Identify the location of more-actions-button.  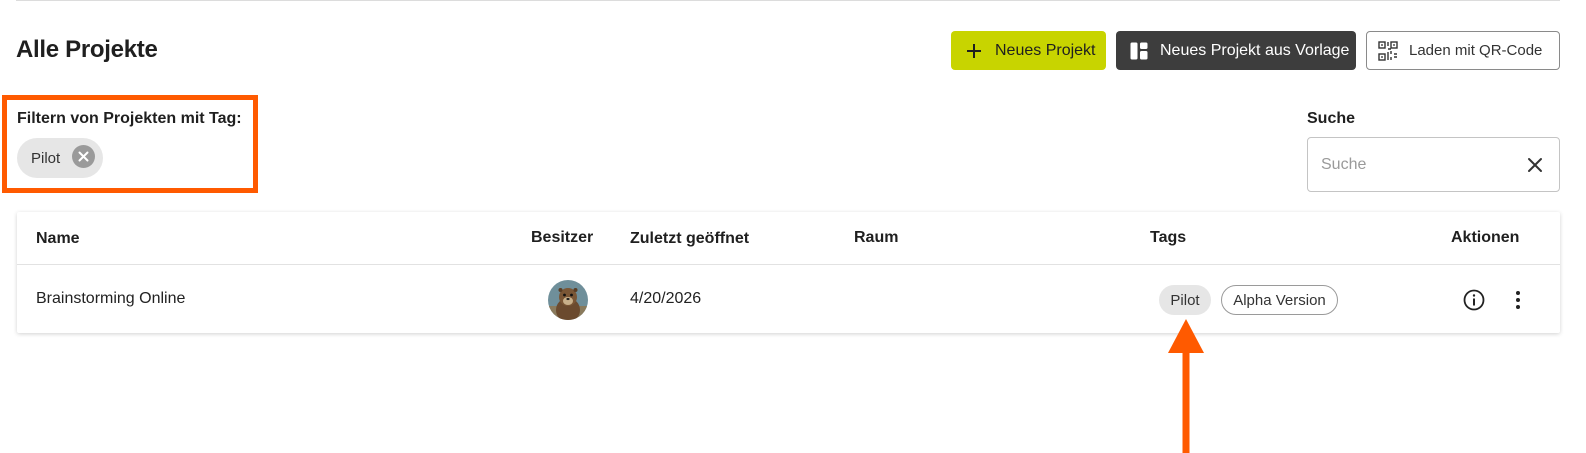
(1518, 300).